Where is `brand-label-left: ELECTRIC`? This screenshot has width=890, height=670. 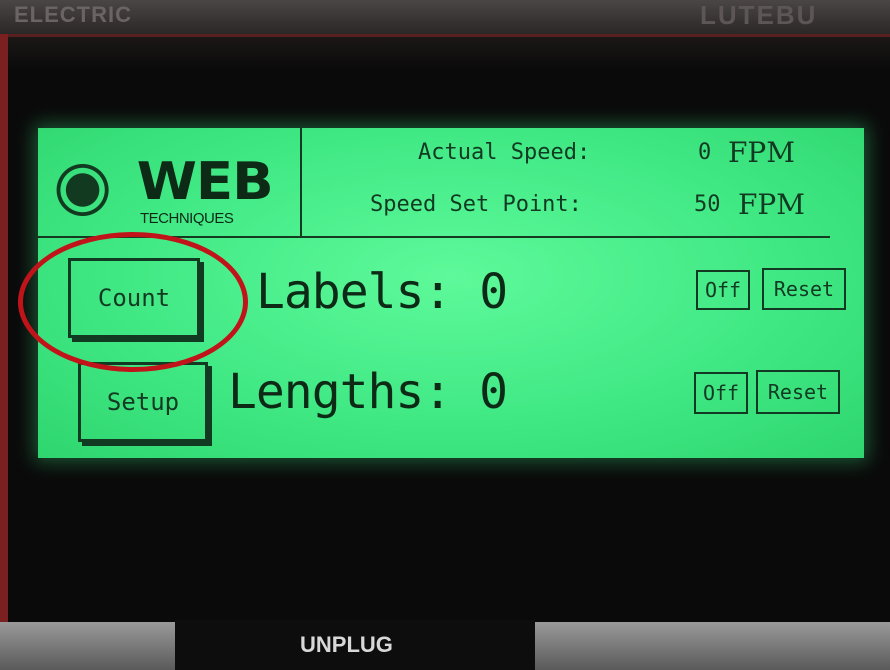 brand-label-left: ELECTRIC is located at coordinates (73, 14).